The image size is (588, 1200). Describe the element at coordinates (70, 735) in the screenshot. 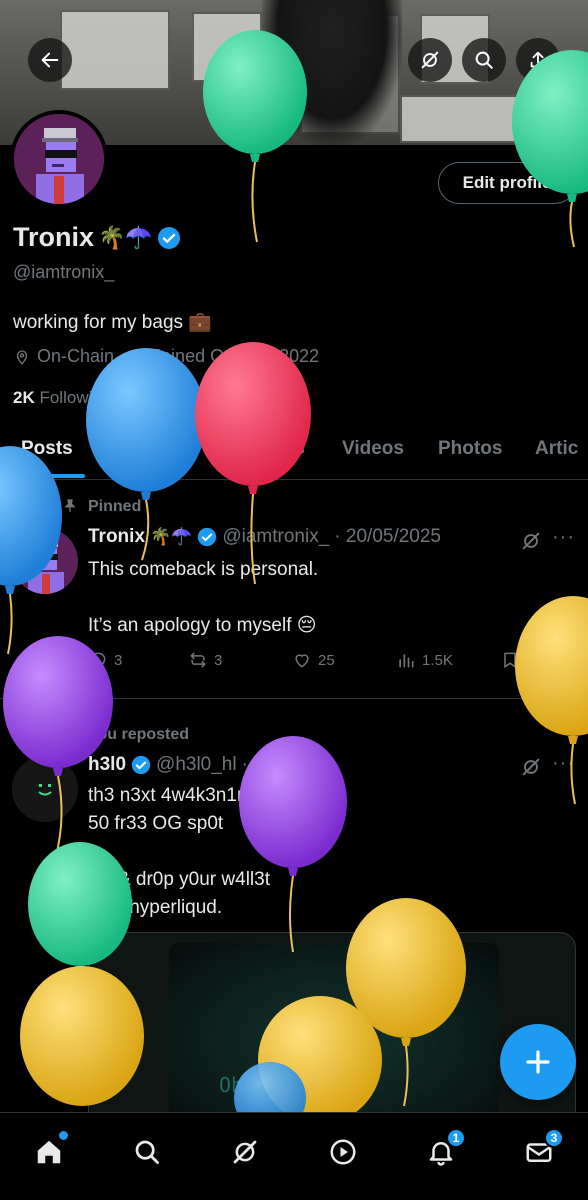

I see `repost-context-icon` at that location.